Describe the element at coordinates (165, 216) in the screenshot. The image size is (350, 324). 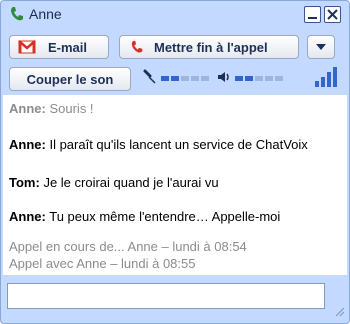
I see `message-text: Tu peux même l'entendre… Appelle-moi` at that location.